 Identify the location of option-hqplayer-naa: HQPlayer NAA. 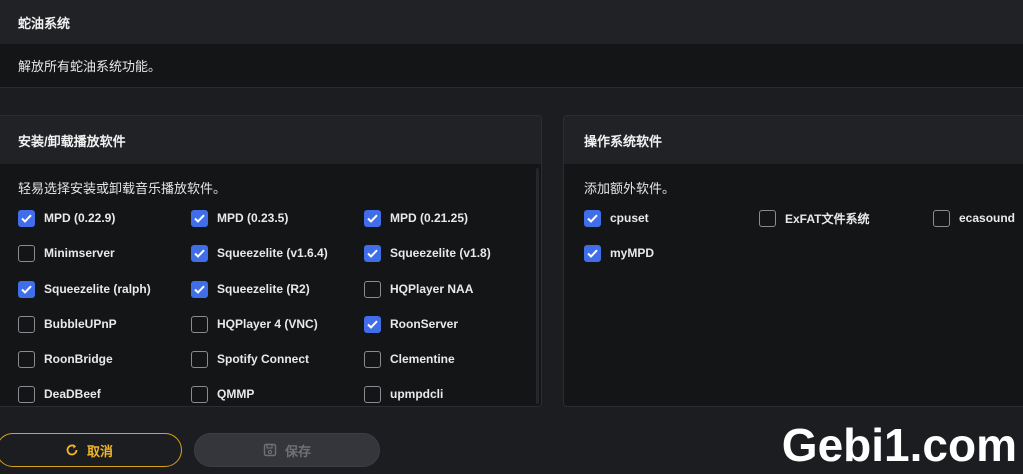
(418, 289).